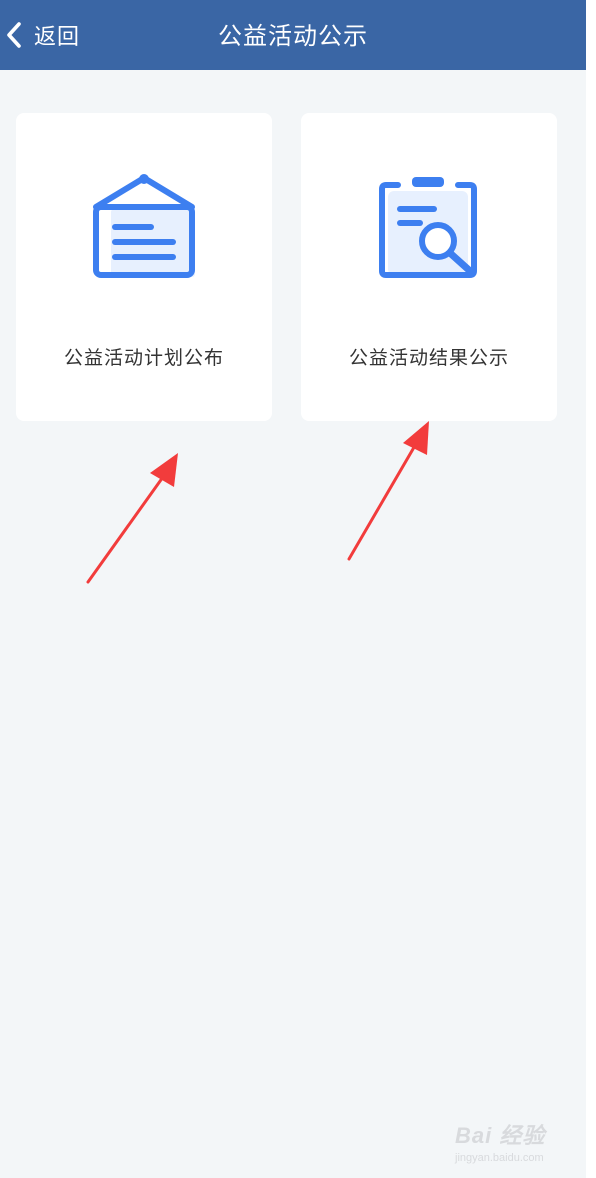  Describe the element at coordinates (143, 358) in the screenshot. I see `card-label: 公益活动计划公布` at that location.